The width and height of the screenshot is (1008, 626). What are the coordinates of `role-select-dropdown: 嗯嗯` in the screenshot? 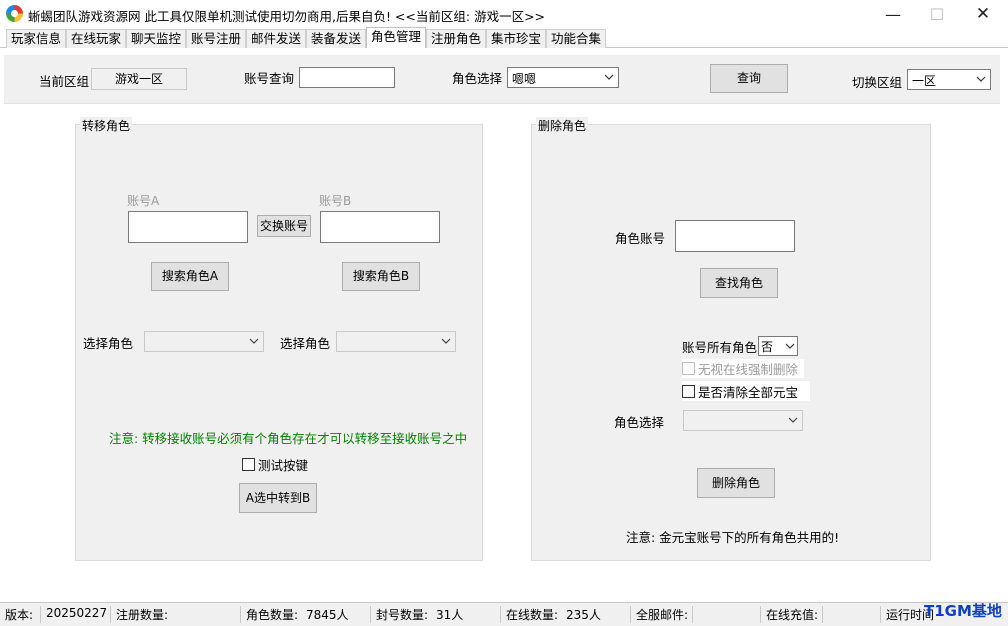 It's located at (563, 77).